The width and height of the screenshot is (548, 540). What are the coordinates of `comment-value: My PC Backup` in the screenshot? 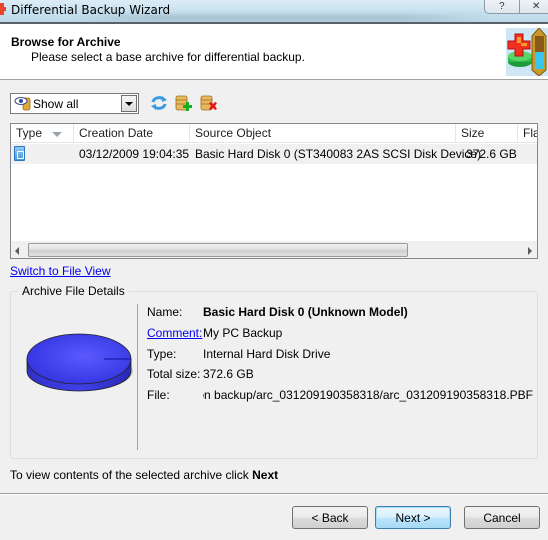 It's located at (243, 333).